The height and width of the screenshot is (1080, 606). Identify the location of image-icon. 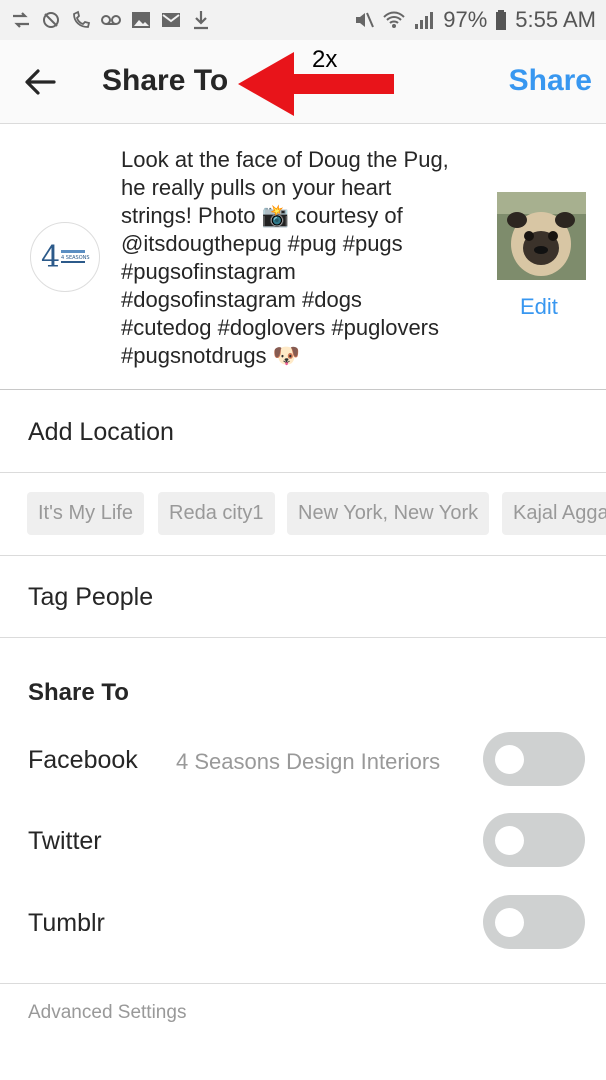
(141, 20).